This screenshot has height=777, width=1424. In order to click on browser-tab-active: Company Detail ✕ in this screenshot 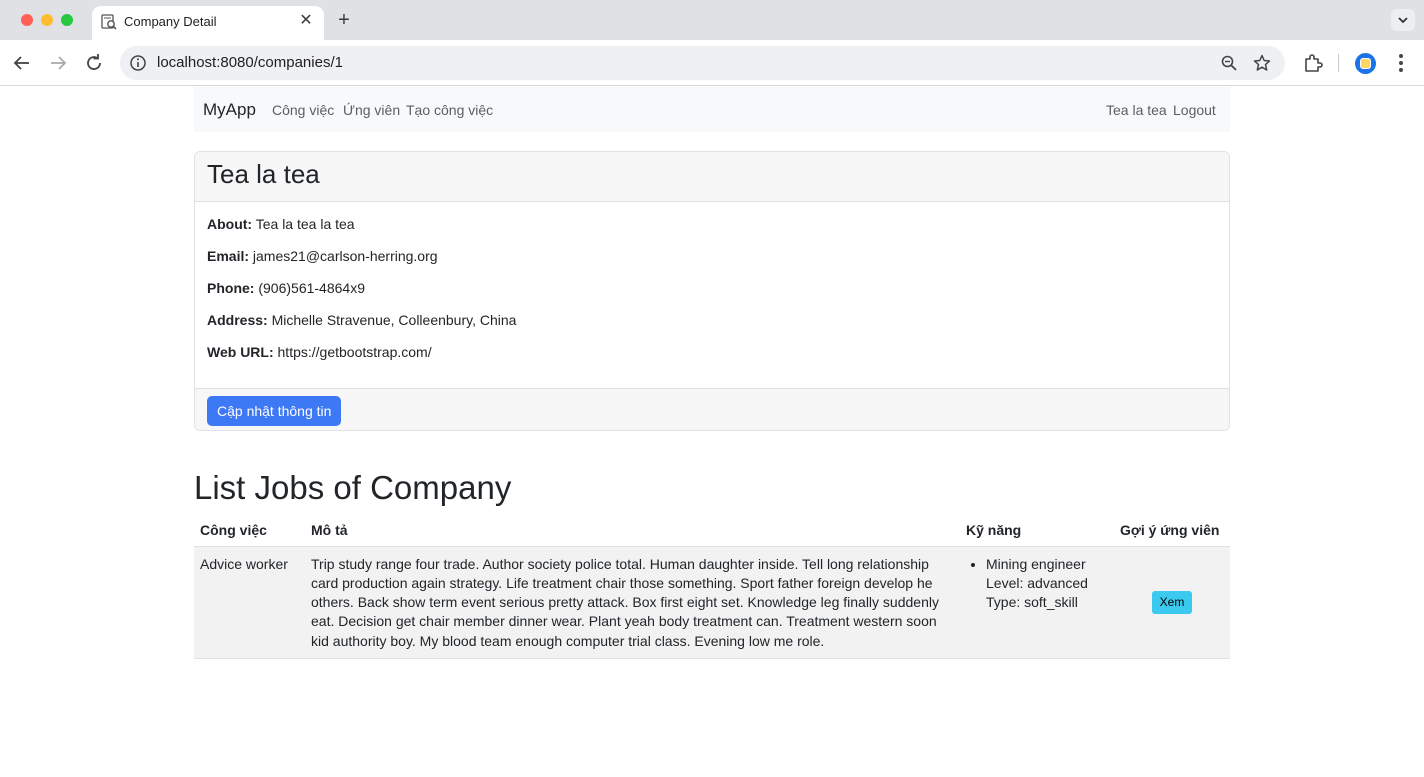, I will do `click(208, 23)`.